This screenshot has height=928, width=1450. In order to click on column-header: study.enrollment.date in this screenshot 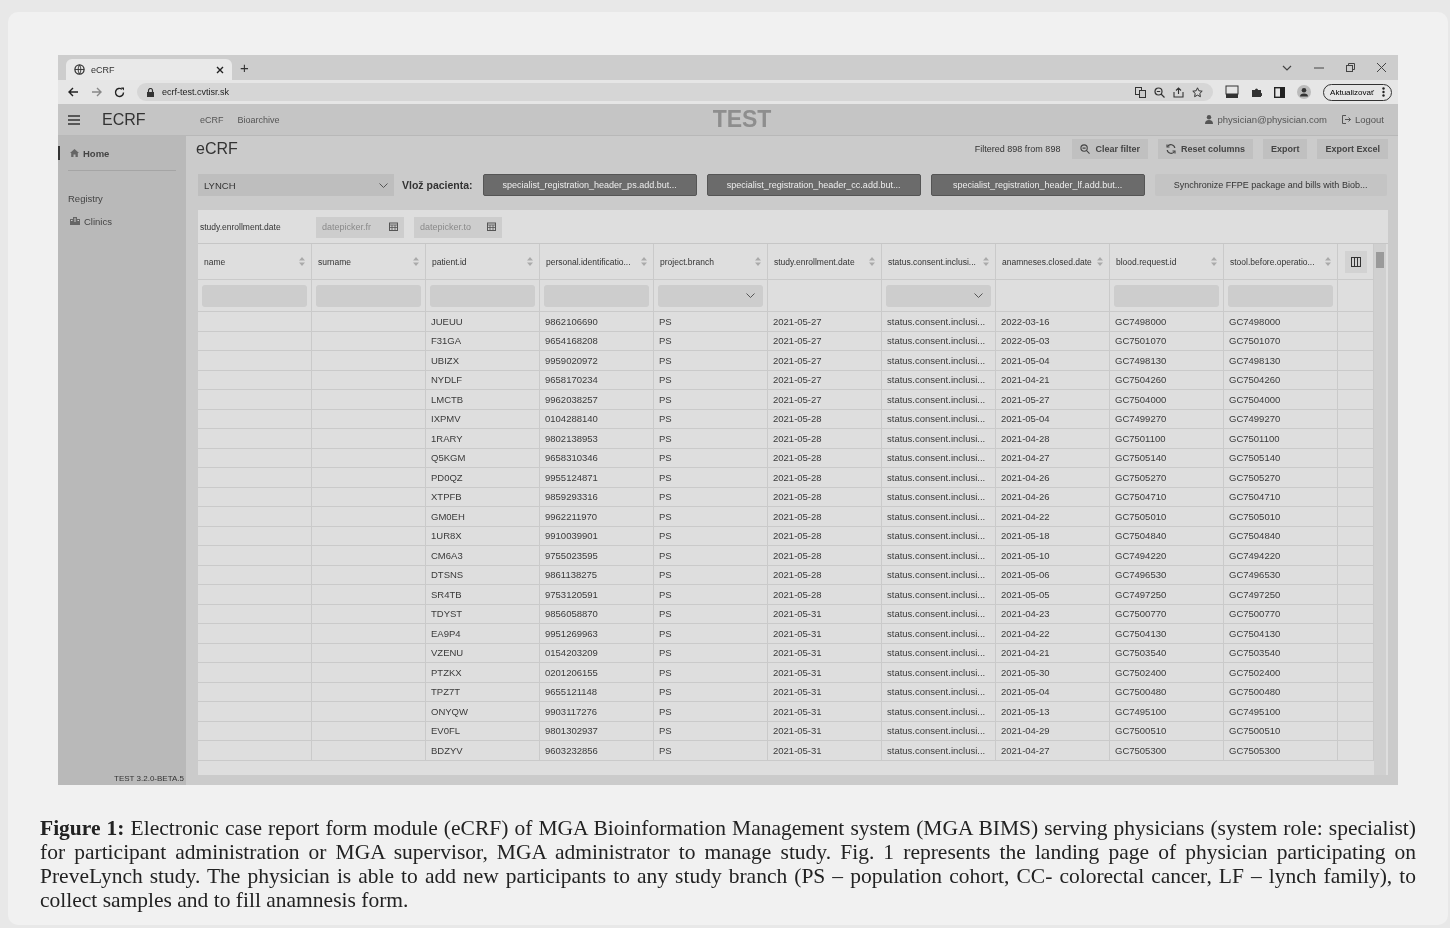, I will do `click(825, 262)`.